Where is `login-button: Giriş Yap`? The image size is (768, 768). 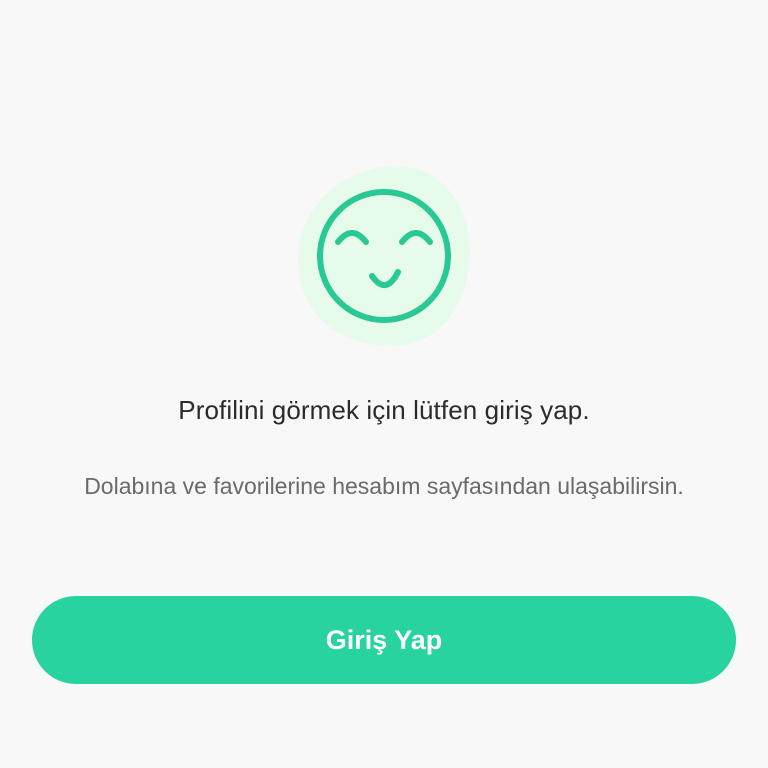
login-button: Giriş Yap is located at coordinates (384, 640).